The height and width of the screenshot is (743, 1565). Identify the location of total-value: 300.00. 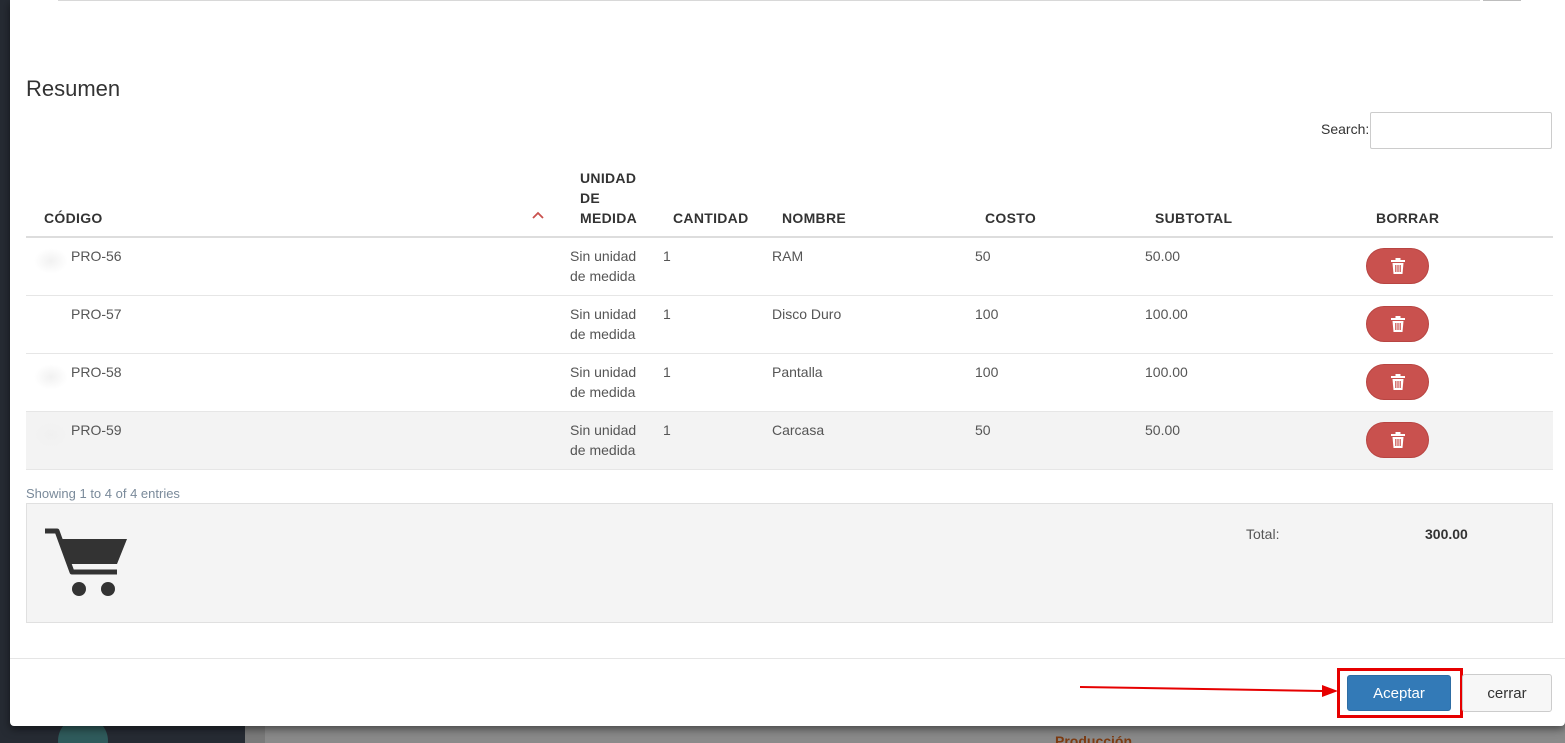
(1446, 534).